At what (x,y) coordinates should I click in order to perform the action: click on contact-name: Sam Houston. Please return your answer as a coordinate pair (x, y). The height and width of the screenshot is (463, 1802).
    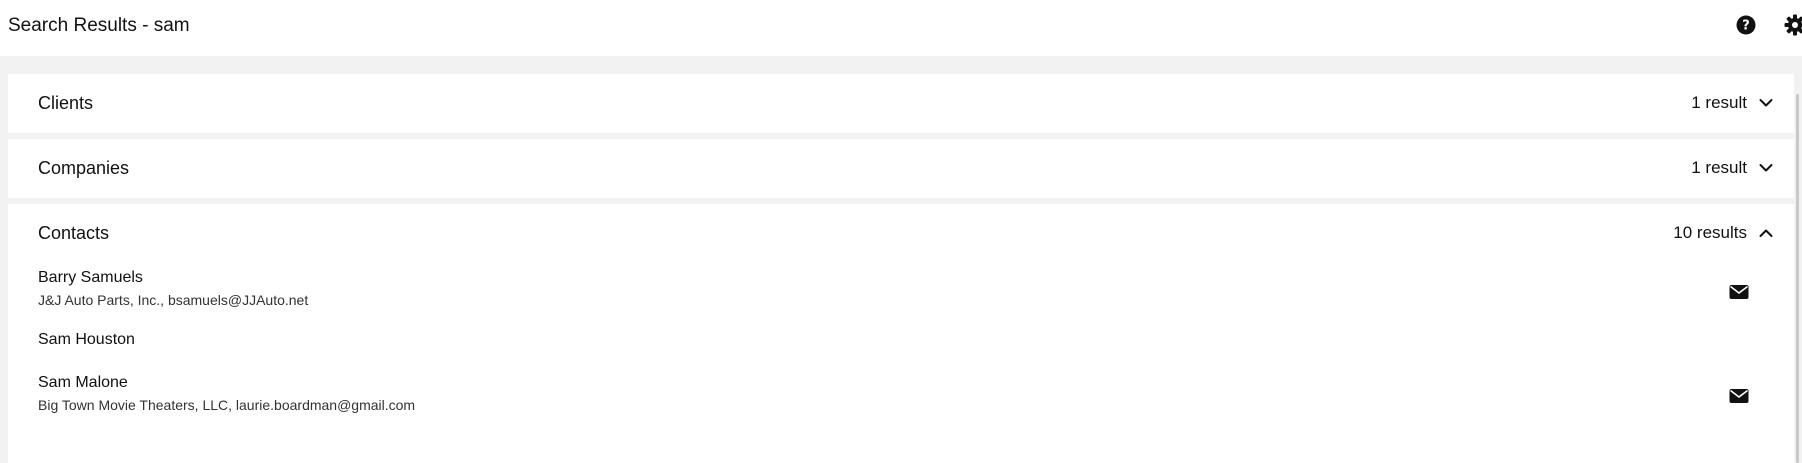
    Looking at the image, I should click on (86, 339).